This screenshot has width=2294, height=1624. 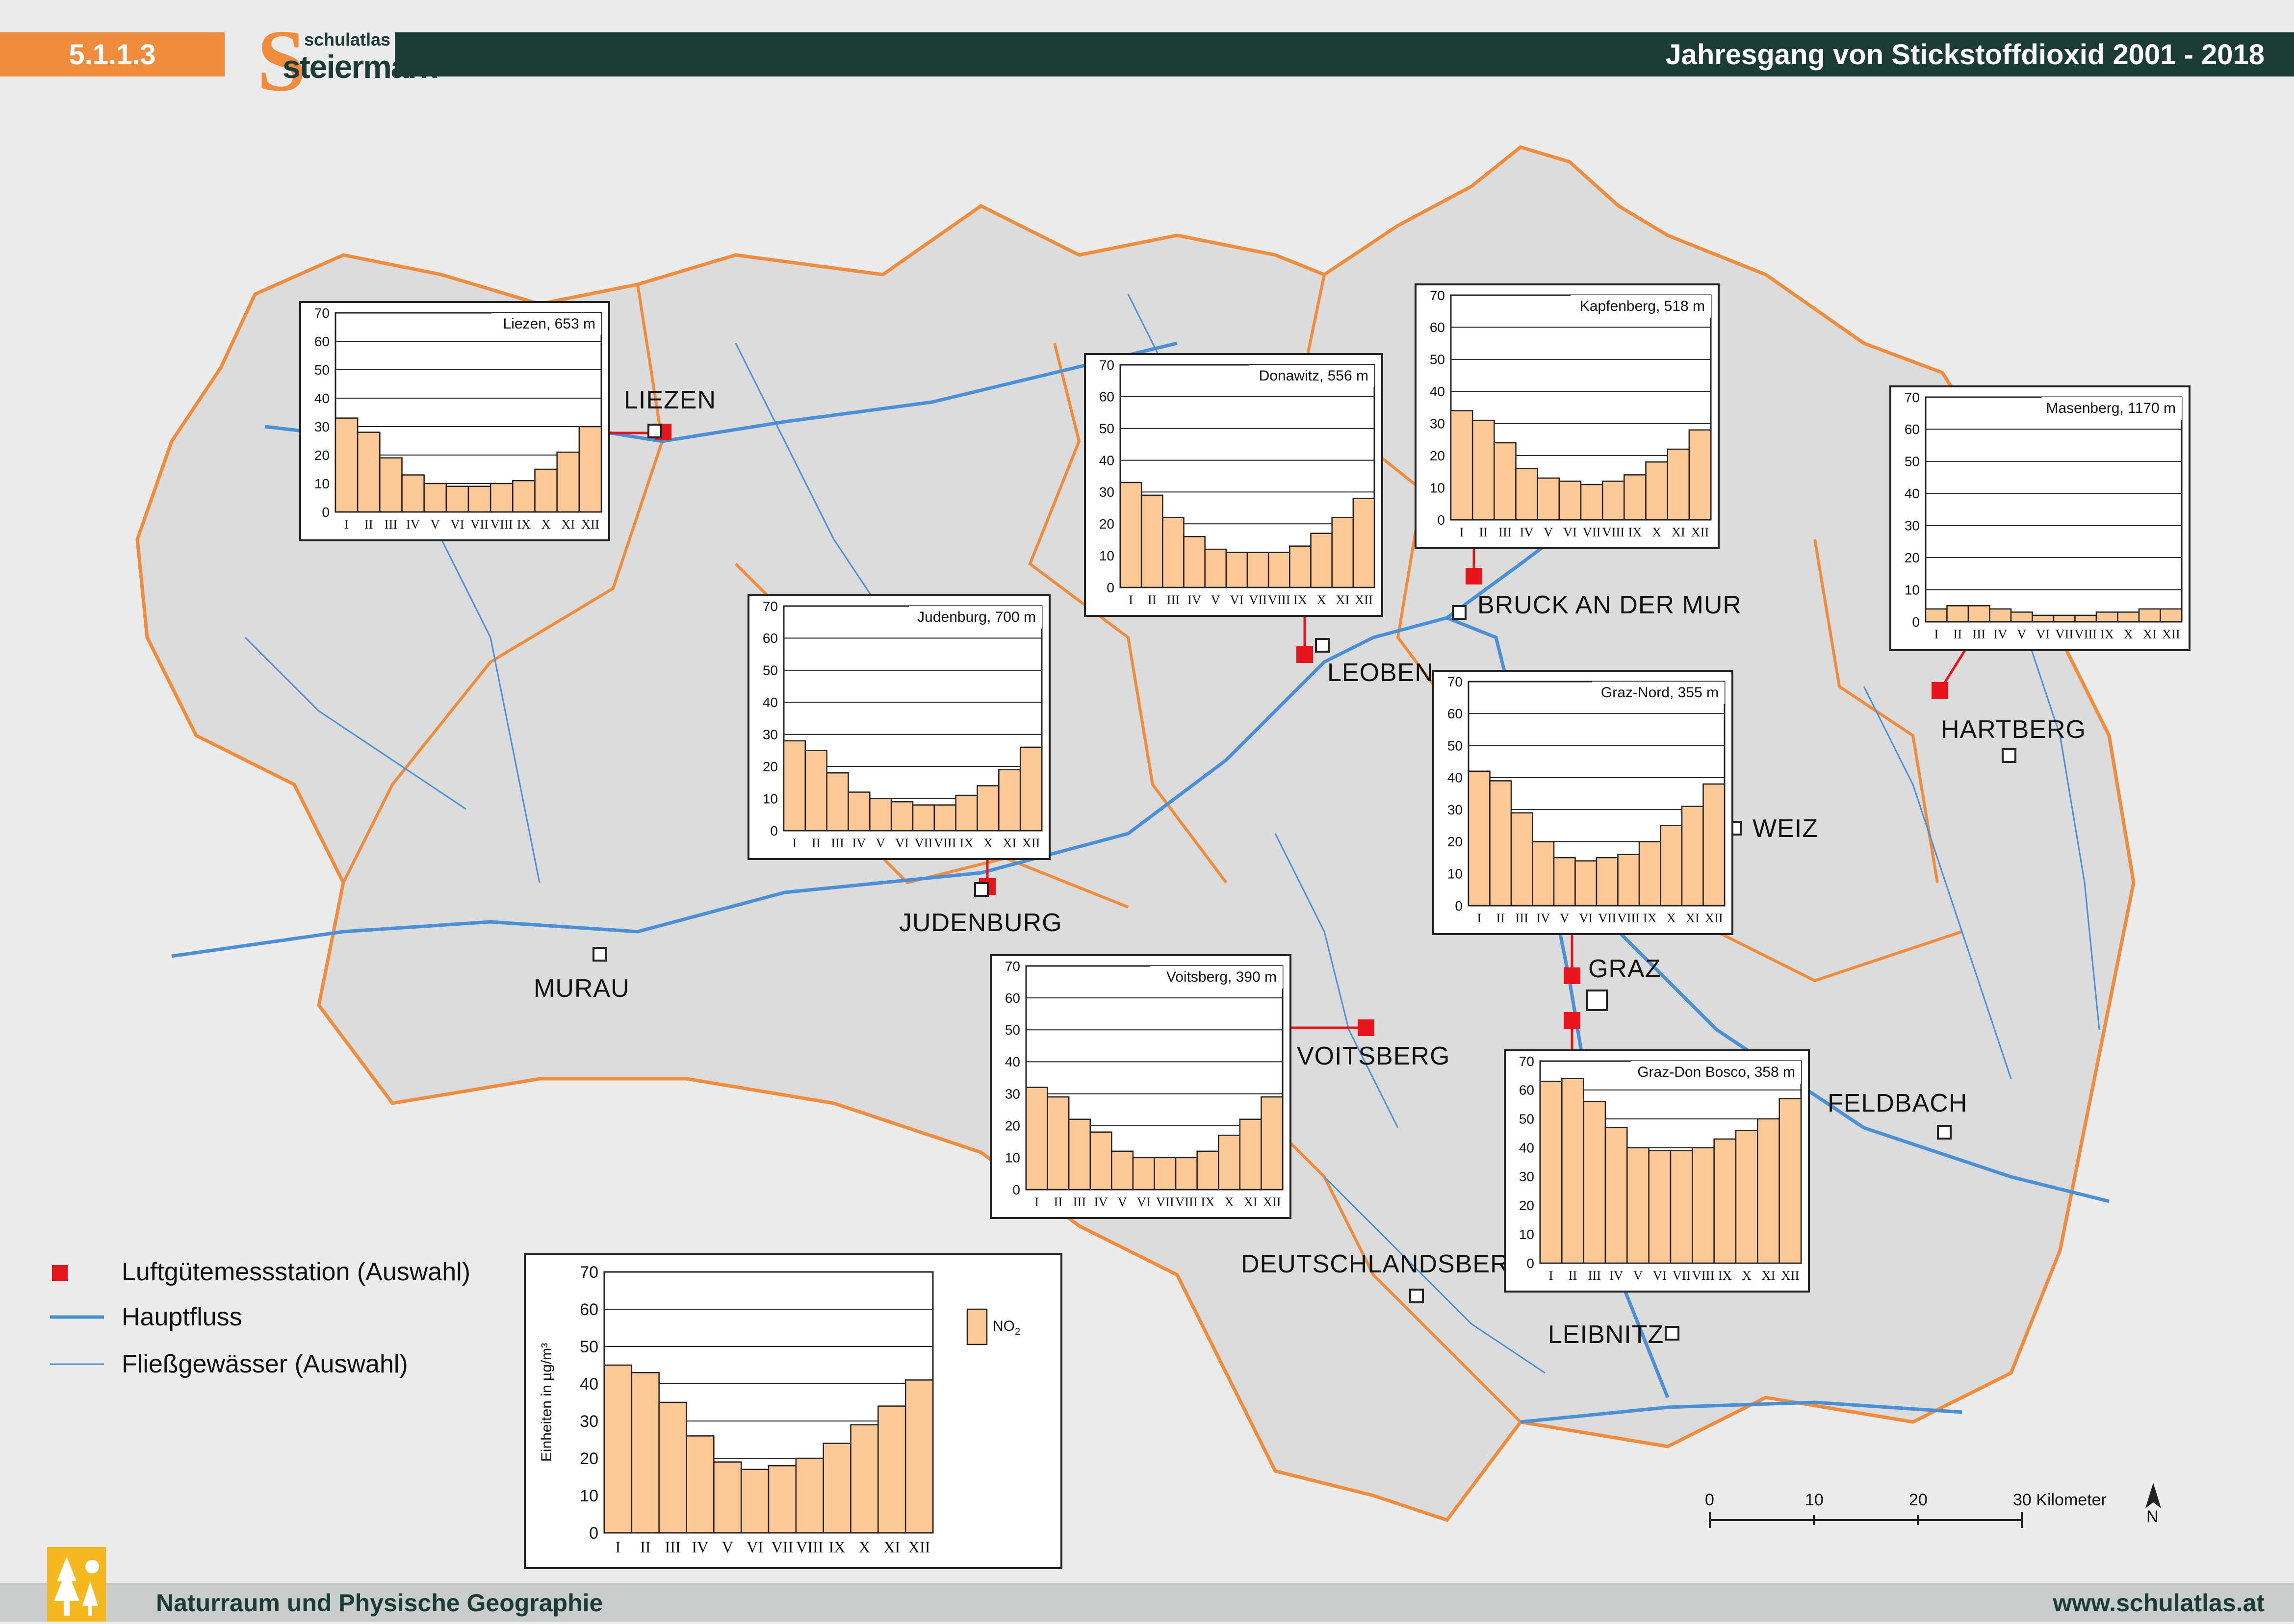 What do you see at coordinates (1526, 1205) in the screenshot?
I see `y-tick-label: 20` at bounding box center [1526, 1205].